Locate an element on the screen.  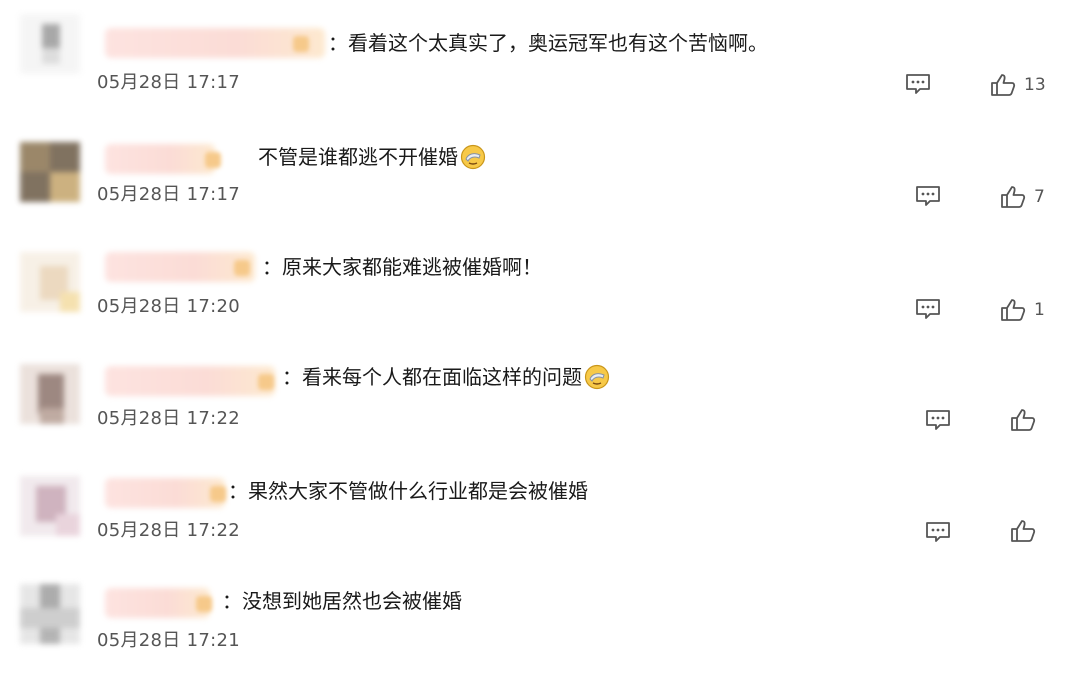
like-count: 13 is located at coordinates (1035, 85).